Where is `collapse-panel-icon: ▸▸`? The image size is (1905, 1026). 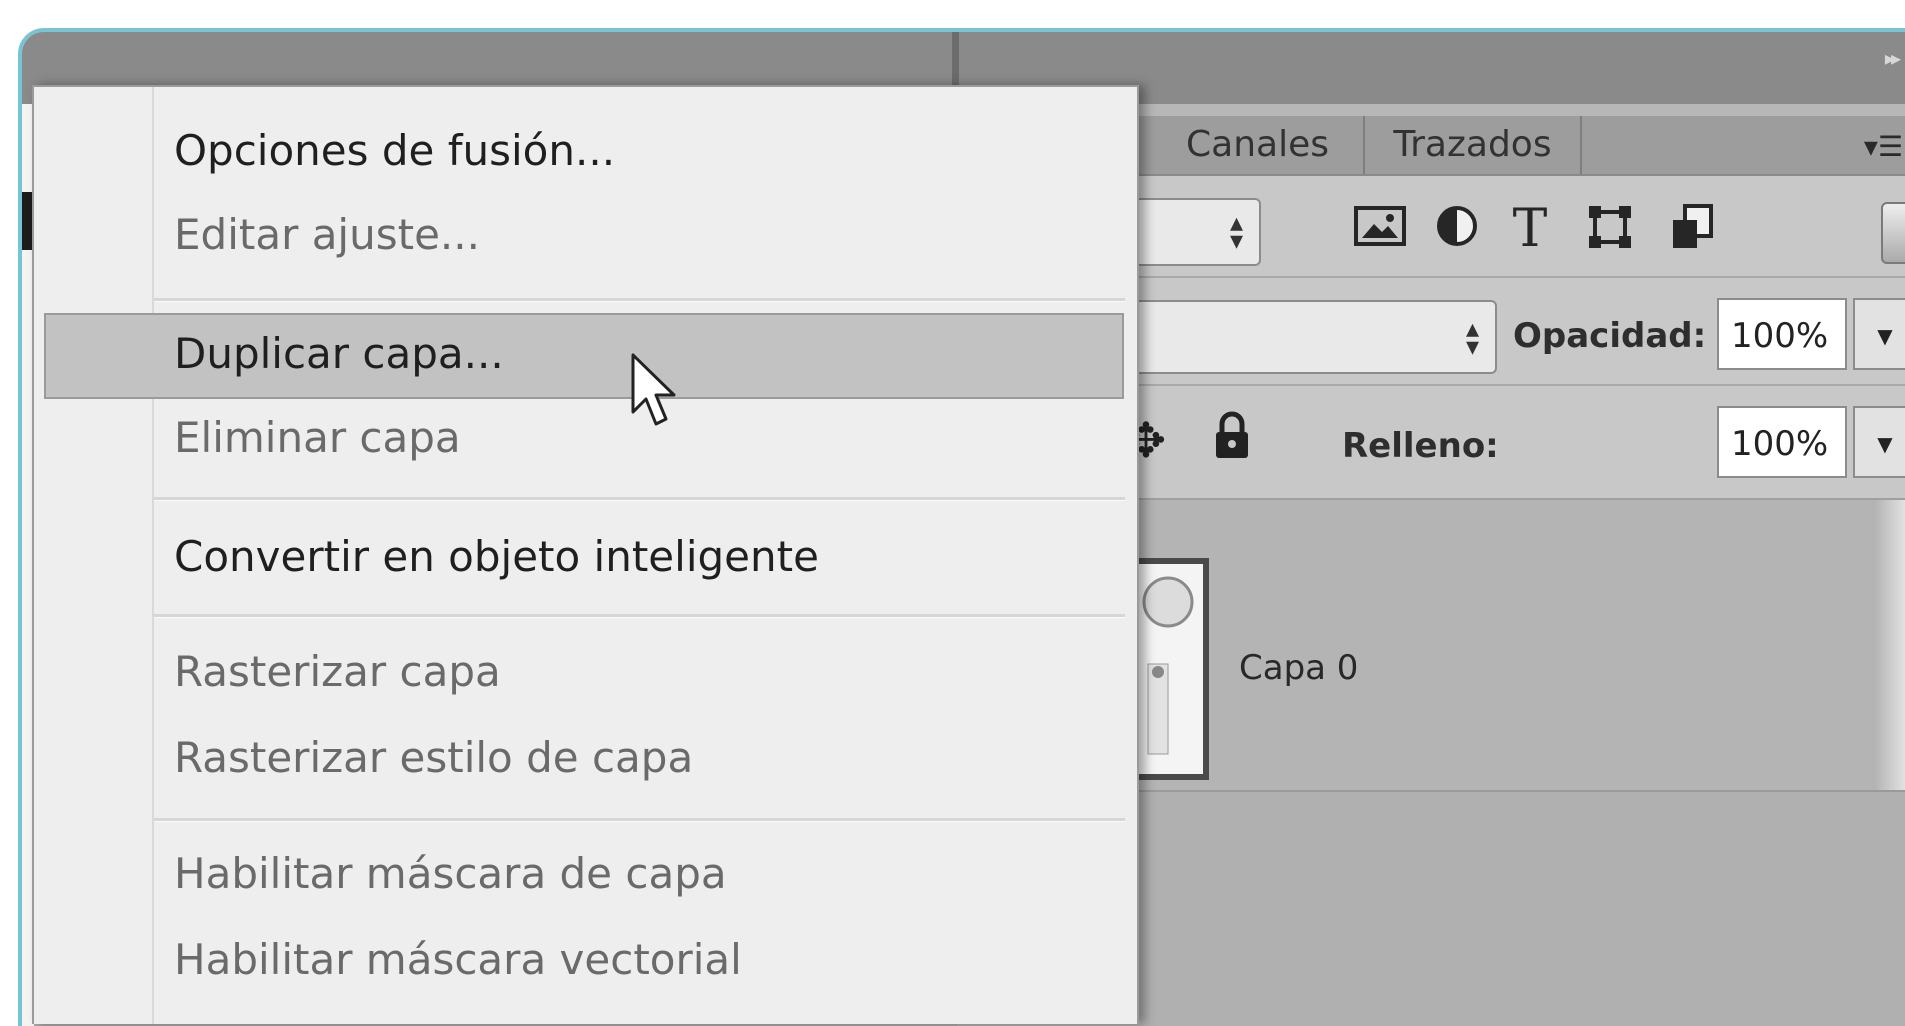 collapse-panel-icon: ▸▸ is located at coordinates (1893, 58).